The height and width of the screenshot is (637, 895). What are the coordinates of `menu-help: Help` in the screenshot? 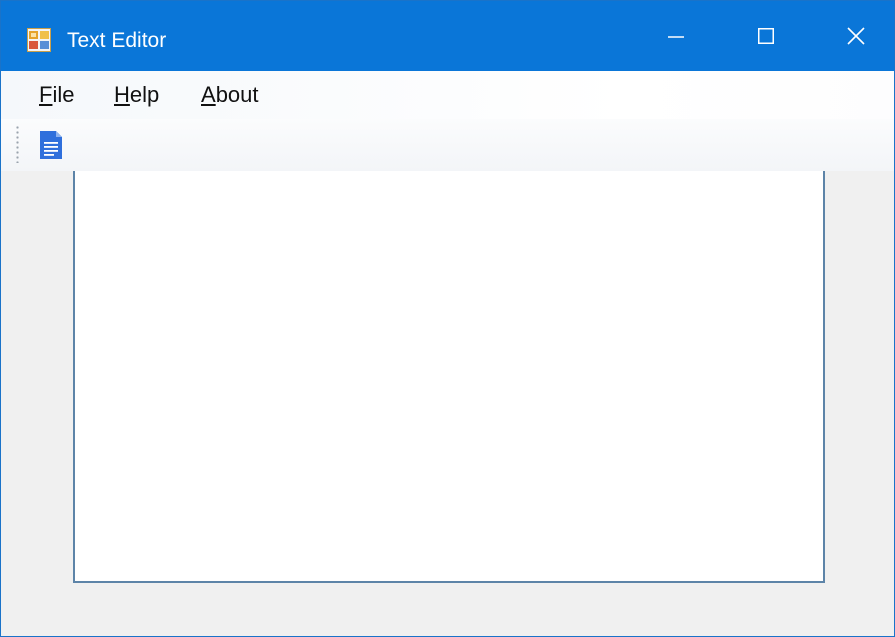 It's located at (136, 95).